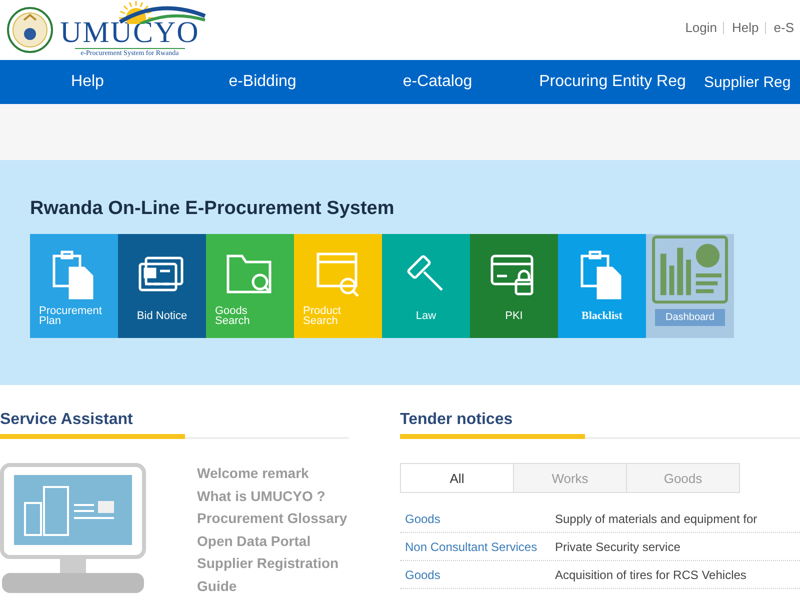 The height and width of the screenshot is (600, 800). What do you see at coordinates (650, 575) in the screenshot?
I see `tender-title: Acquisition of tires for RCS Vehicles` at bounding box center [650, 575].